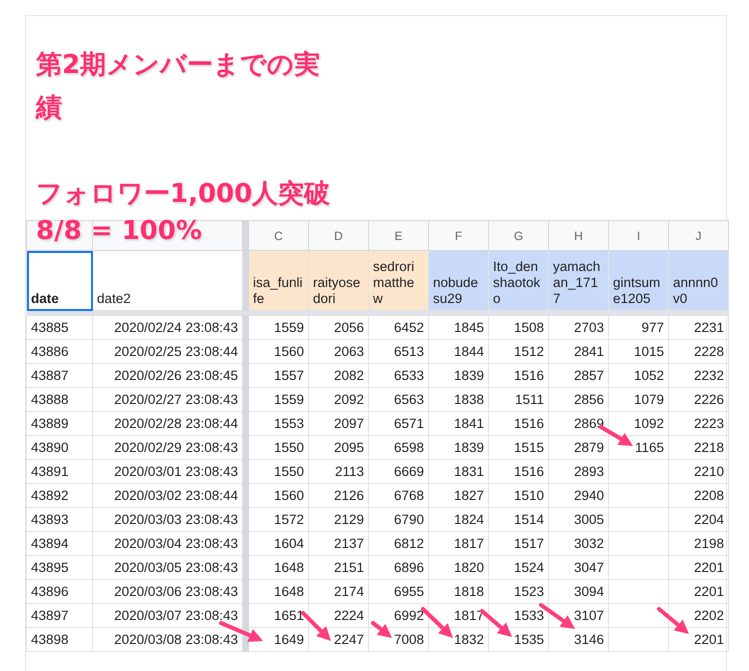  I want to click on header-cell: nobudesu29, so click(458, 280).